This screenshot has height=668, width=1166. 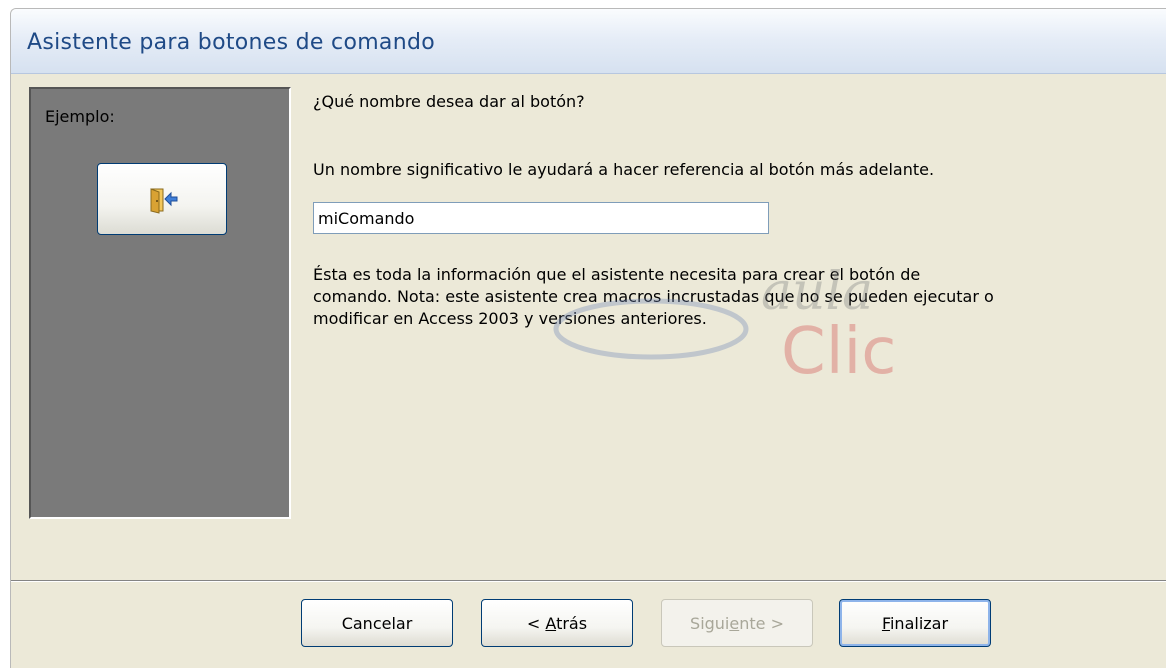 What do you see at coordinates (536, 623) in the screenshot?
I see `back-label-prefix: <` at bounding box center [536, 623].